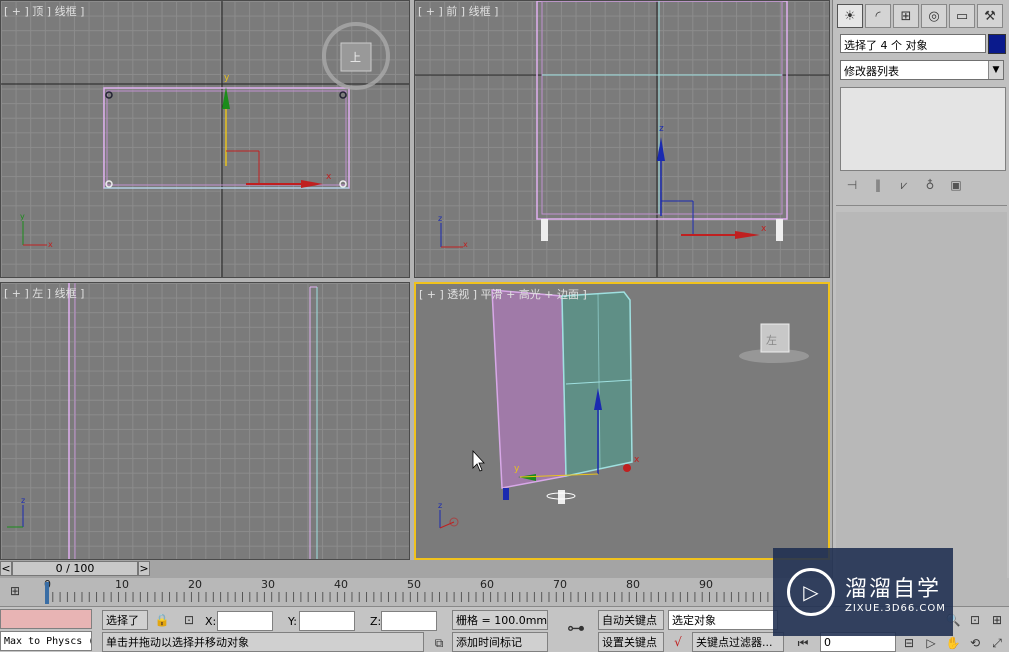 The width and height of the screenshot is (1009, 652). Describe the element at coordinates (15, 591) in the screenshot. I see `mini-curve-editor-icon: ⊞` at that location.